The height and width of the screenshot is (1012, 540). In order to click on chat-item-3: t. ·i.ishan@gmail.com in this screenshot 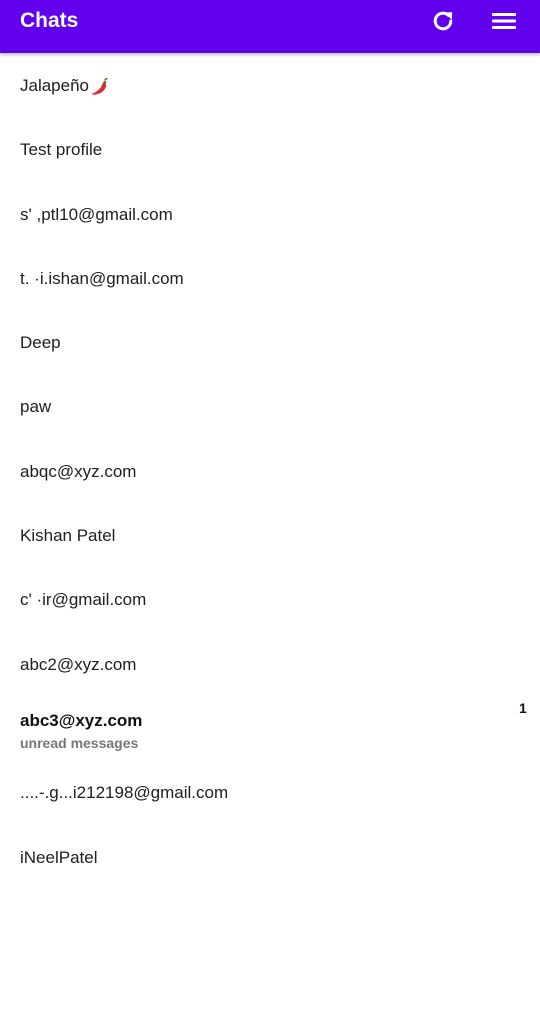, I will do `click(270, 278)`.